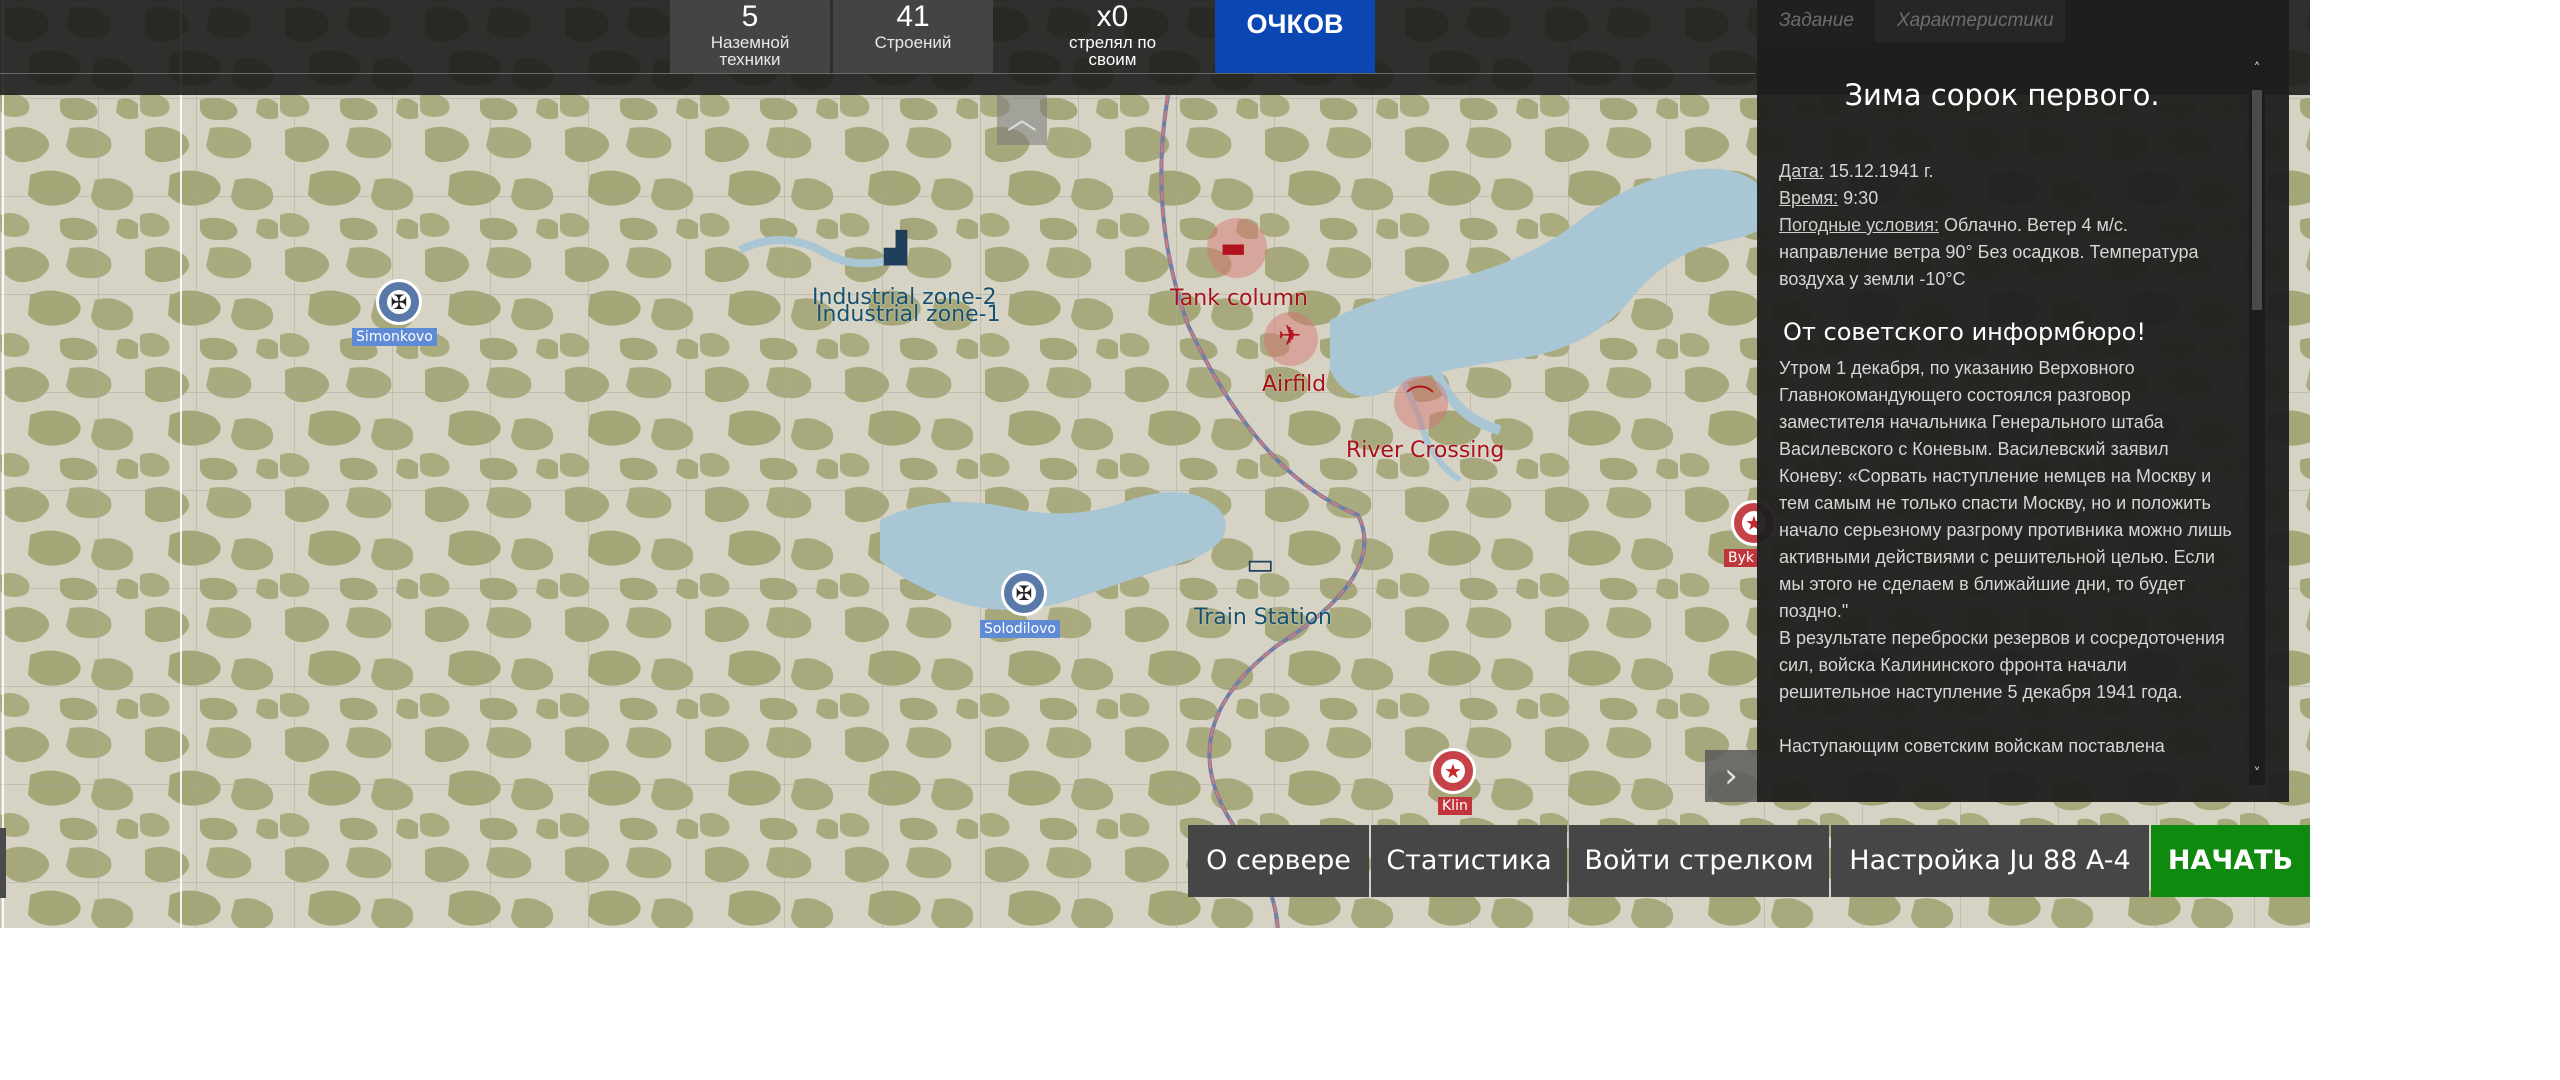 The height and width of the screenshot is (1080, 2560). Describe the element at coordinates (2257, 200) in the screenshot. I see `scrollbar-thumb` at that location.